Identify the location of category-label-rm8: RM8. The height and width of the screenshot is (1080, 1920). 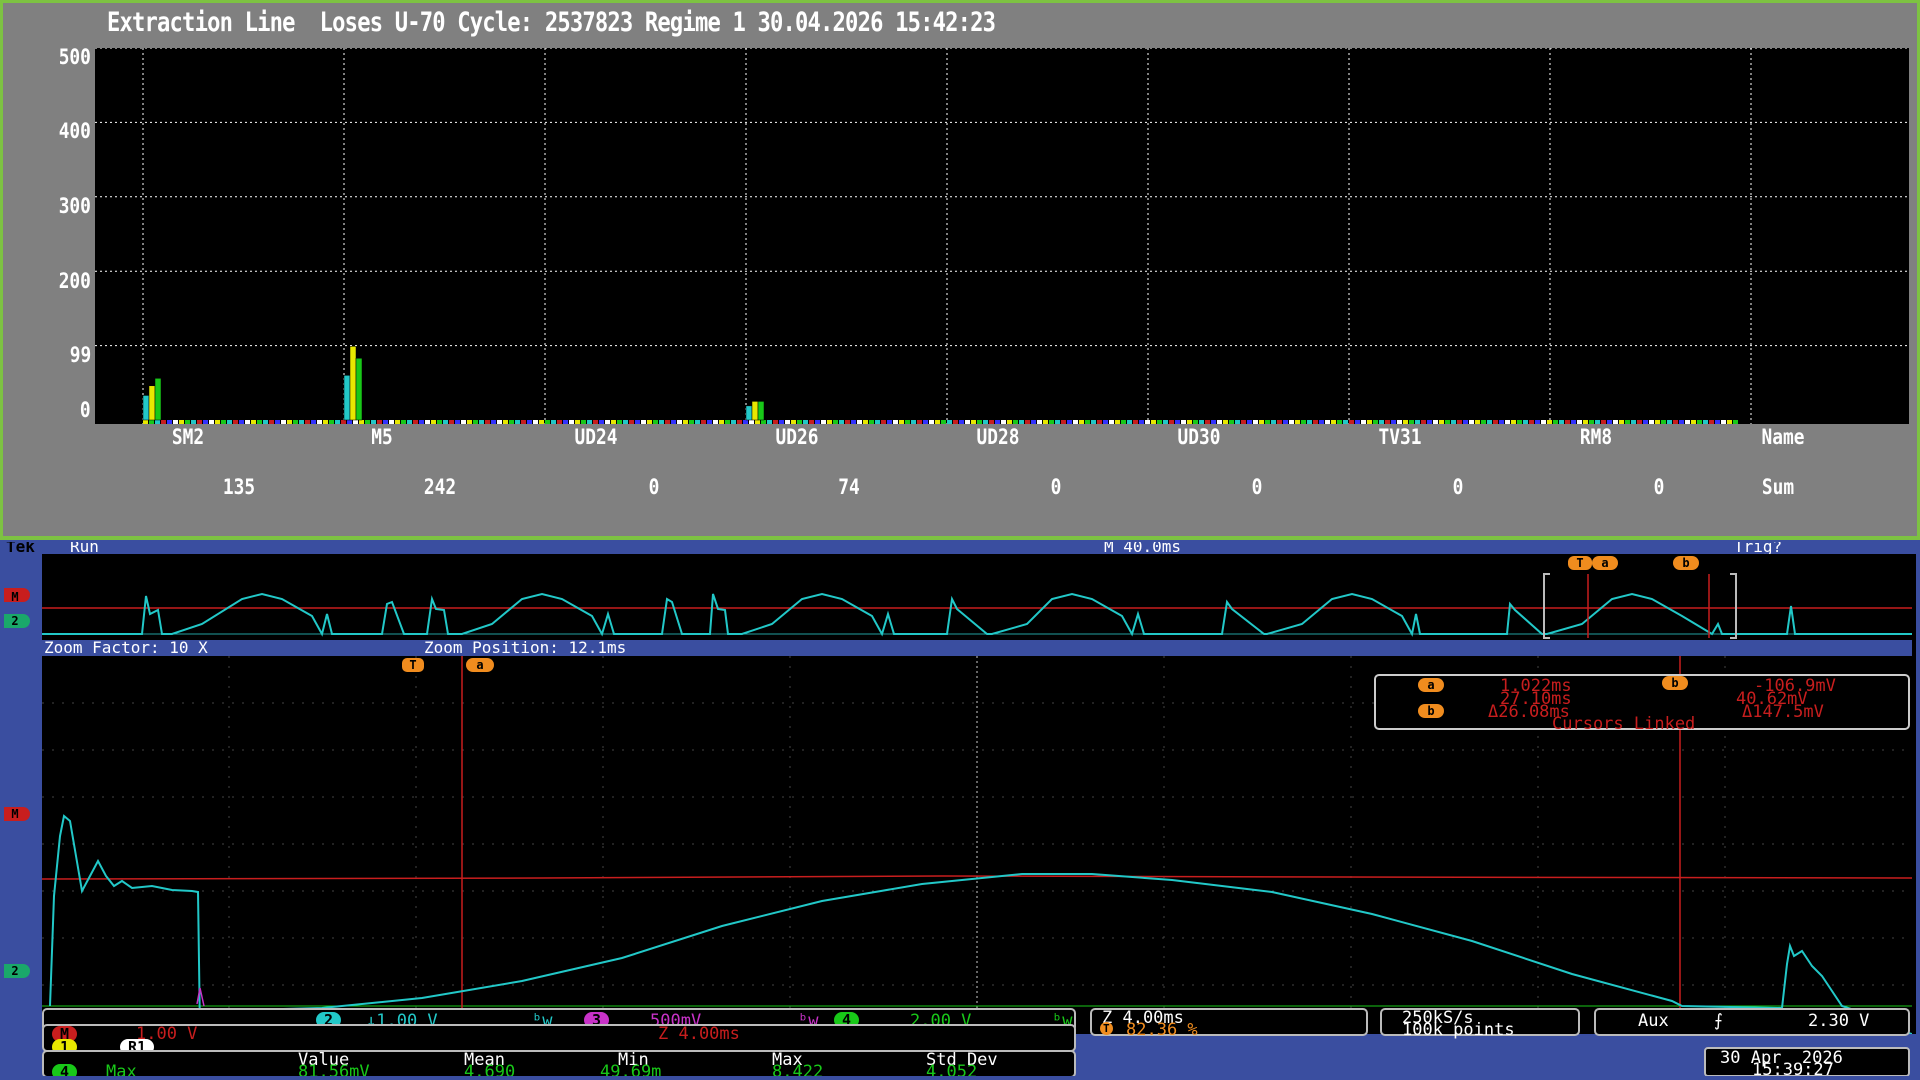
(1596, 437).